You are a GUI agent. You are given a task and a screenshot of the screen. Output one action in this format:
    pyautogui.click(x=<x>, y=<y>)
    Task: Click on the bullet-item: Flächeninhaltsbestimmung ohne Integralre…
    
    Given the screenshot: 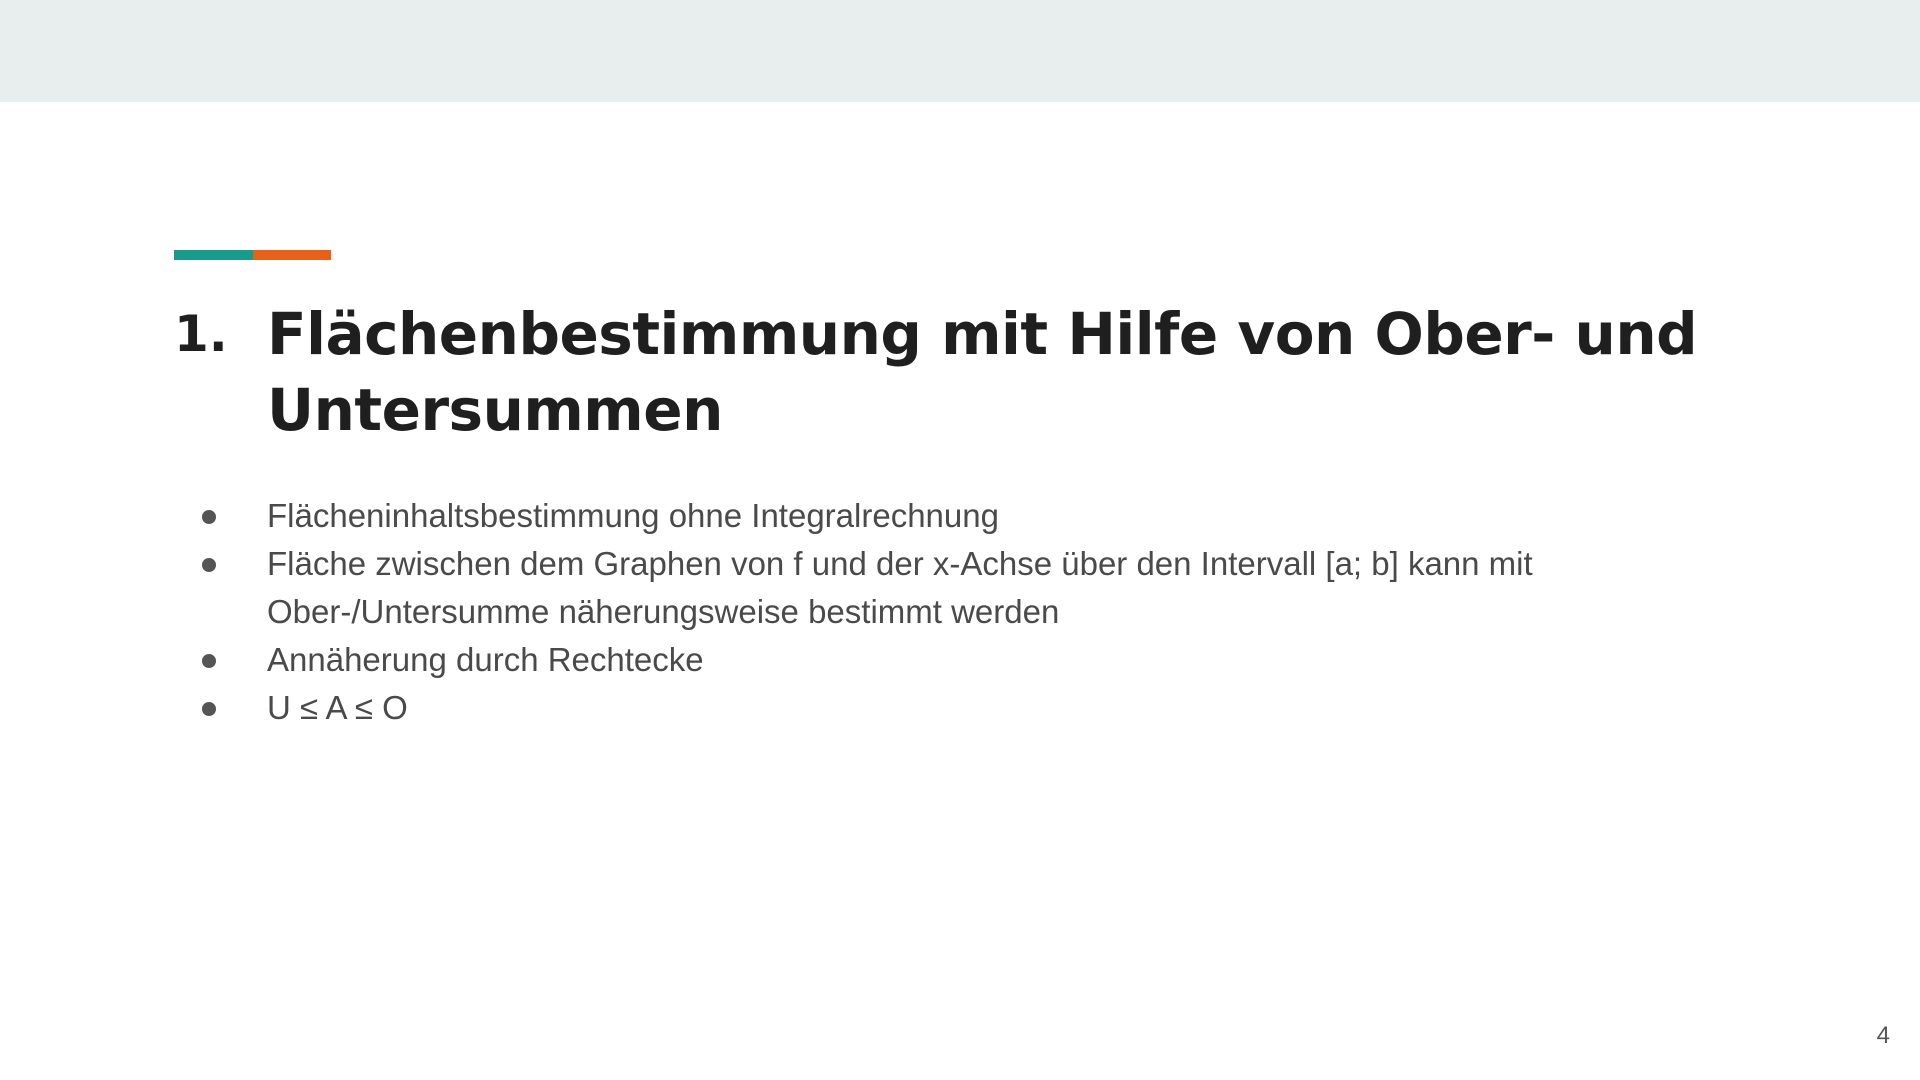 What is the action you would take?
    pyautogui.click(x=924, y=516)
    